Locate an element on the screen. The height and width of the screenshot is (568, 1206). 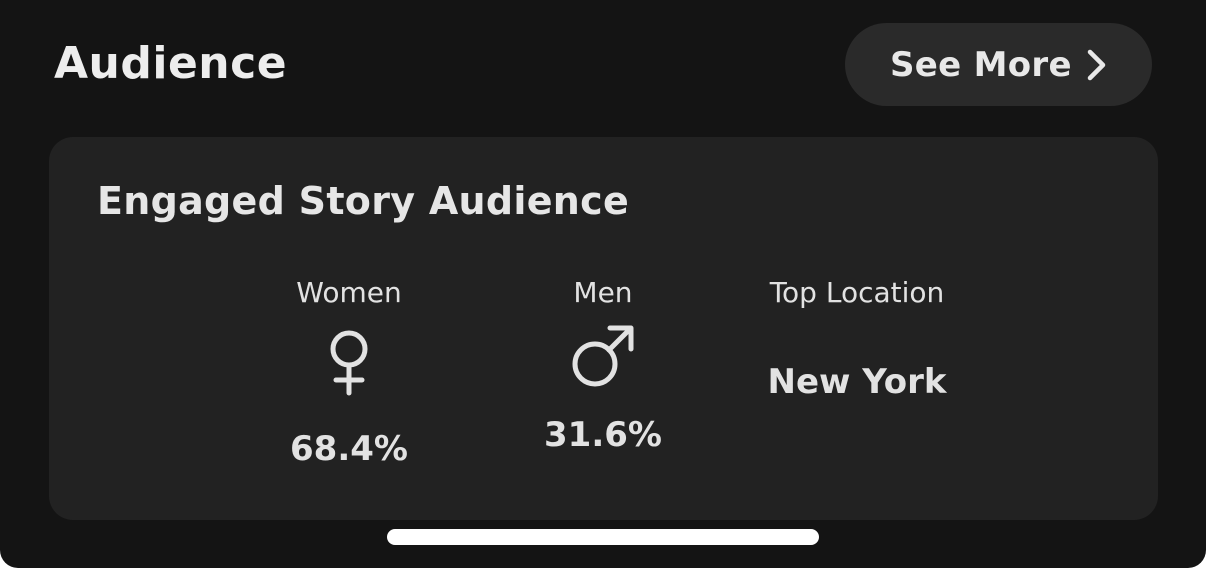
male-symbol-icon is located at coordinates (603, 356).